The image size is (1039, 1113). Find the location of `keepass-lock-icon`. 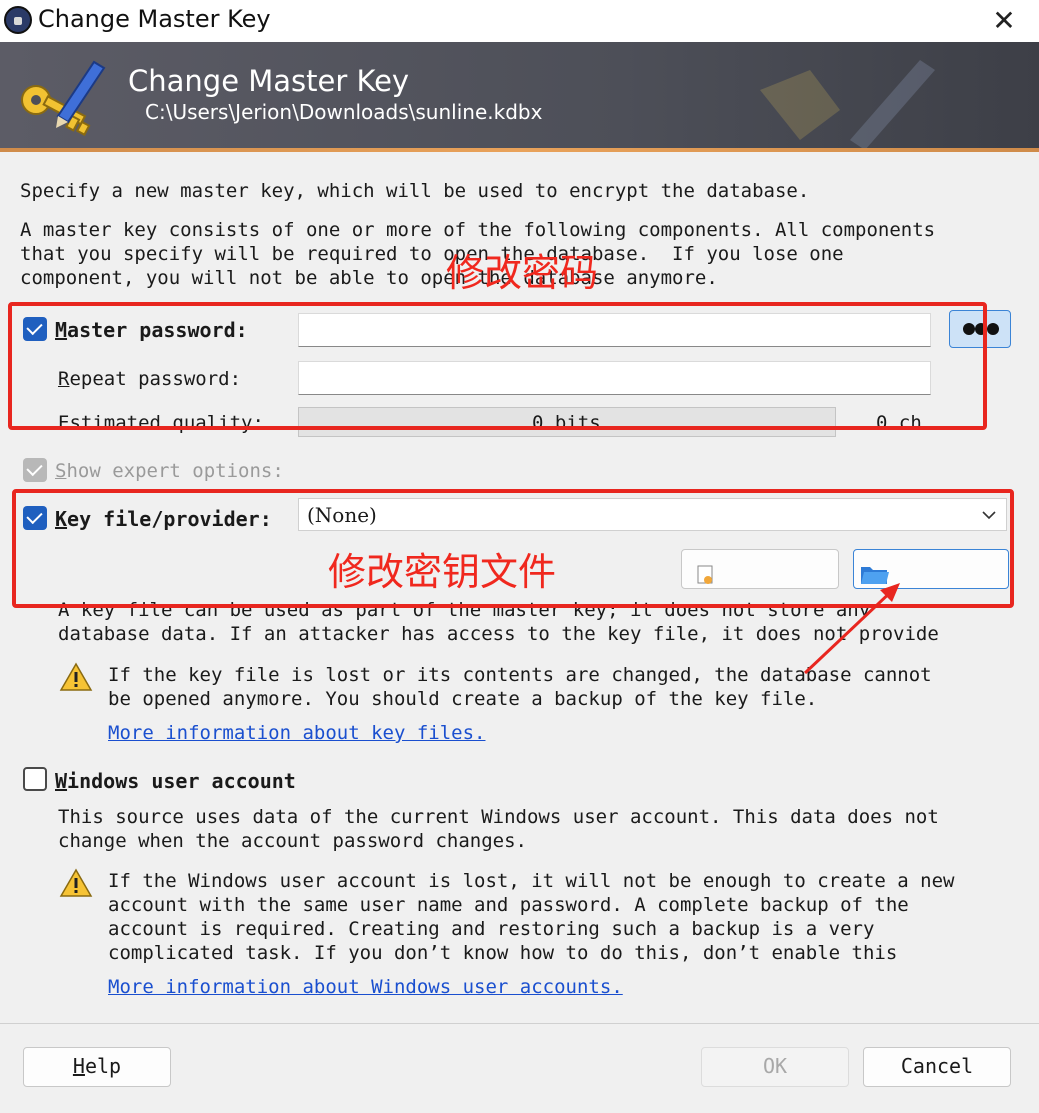

keepass-lock-icon is located at coordinates (18, 20).